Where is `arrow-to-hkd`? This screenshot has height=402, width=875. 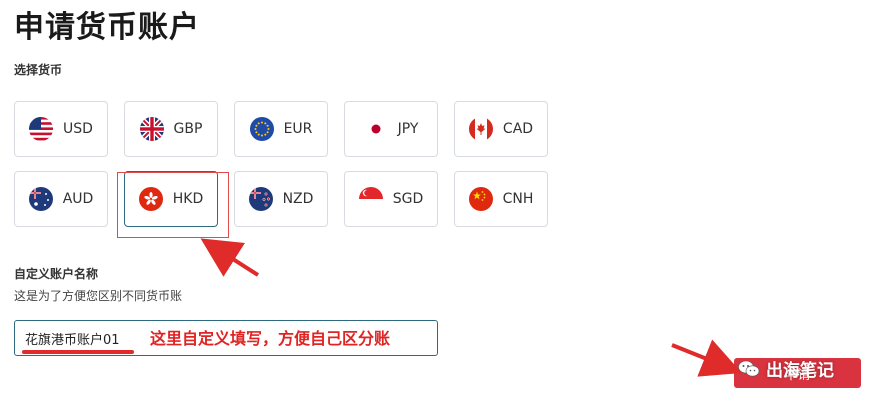
arrow-to-hkd is located at coordinates (230, 257).